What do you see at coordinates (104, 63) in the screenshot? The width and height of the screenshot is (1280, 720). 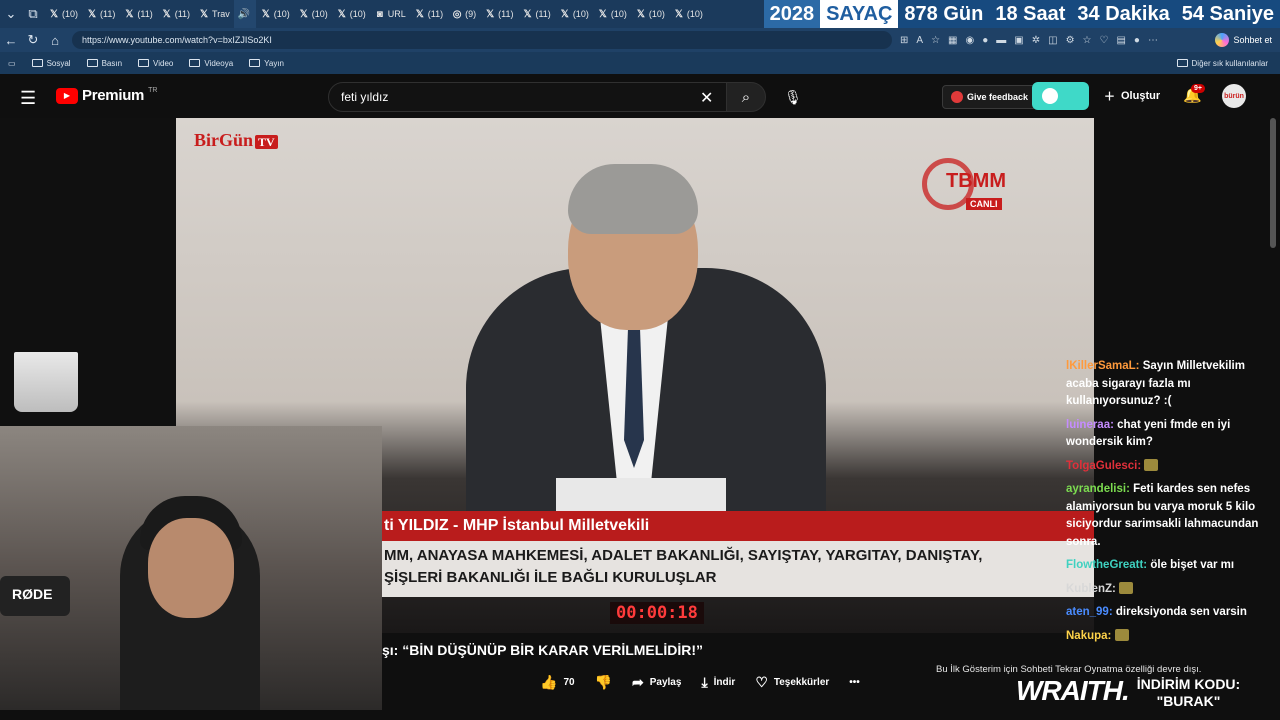 I see `bookmark-folder-basin: Basın` at bounding box center [104, 63].